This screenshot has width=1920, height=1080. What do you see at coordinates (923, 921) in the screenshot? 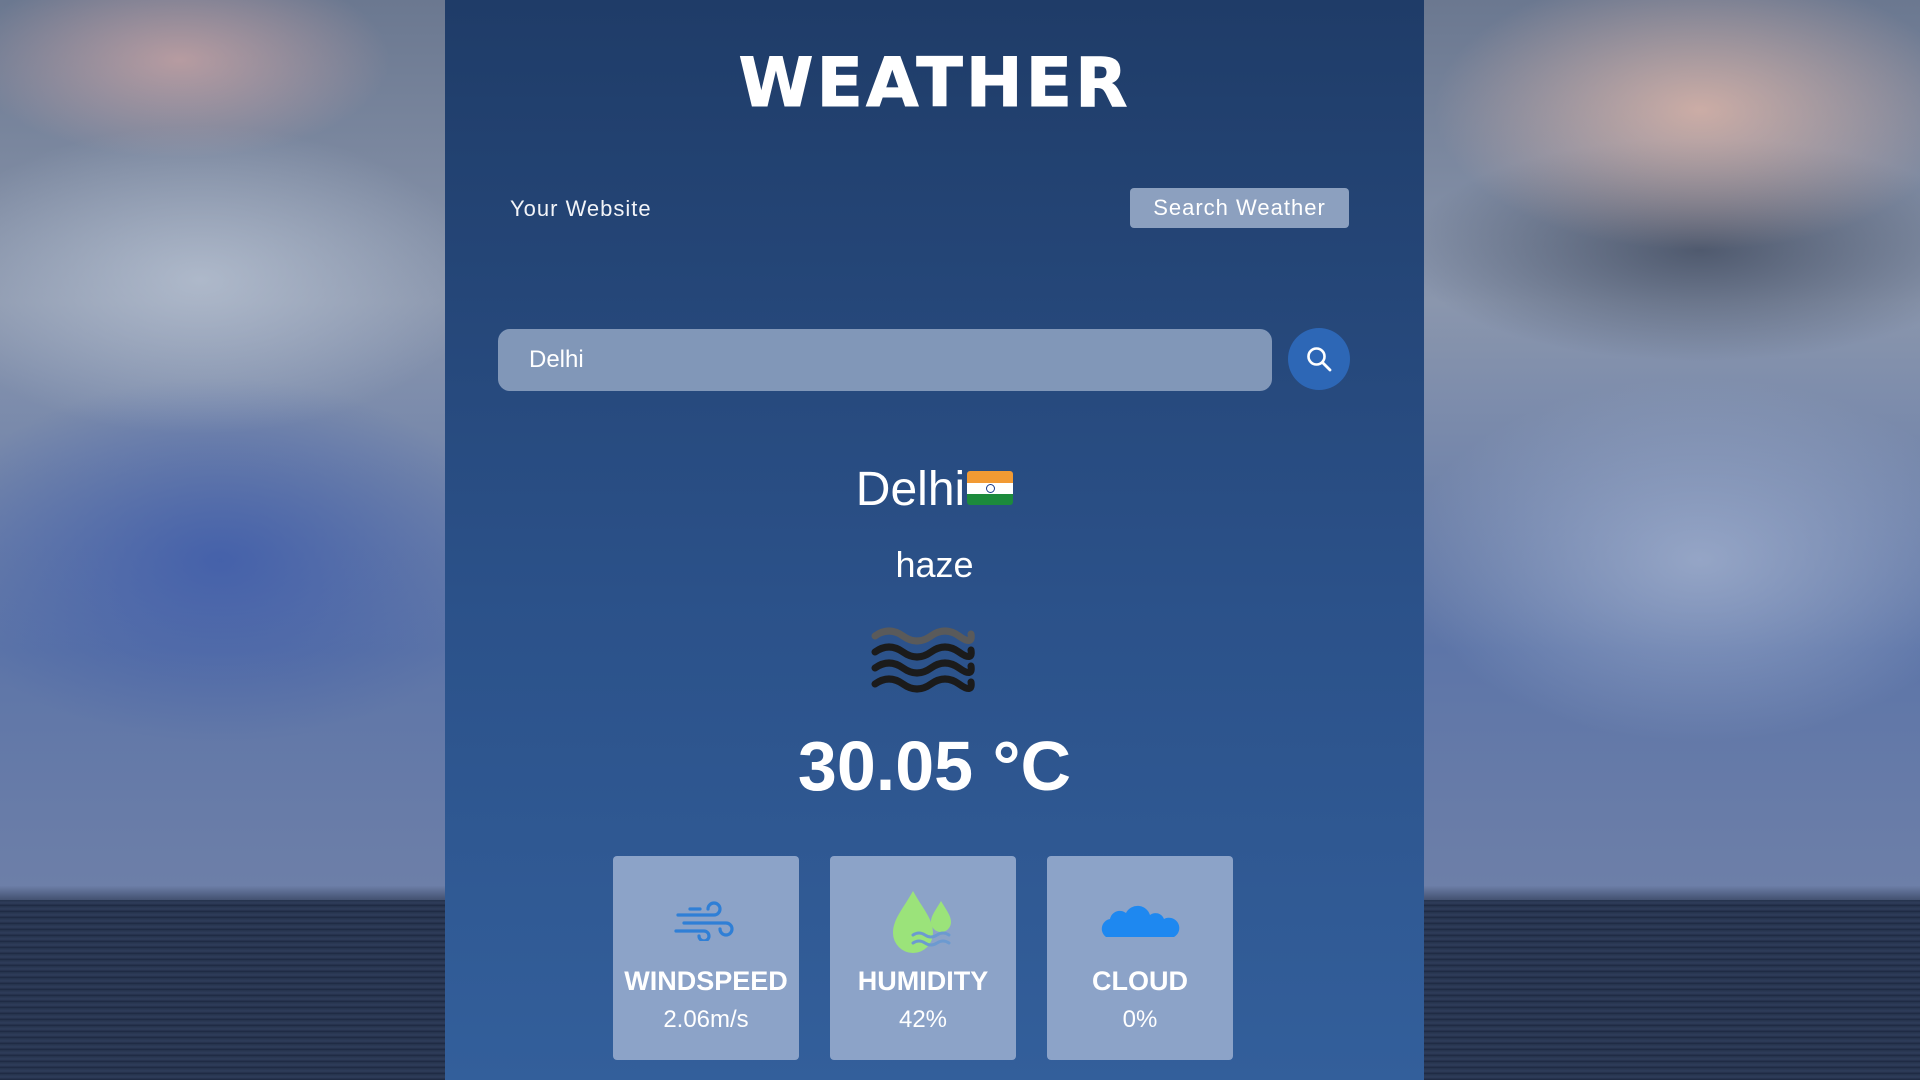
I see `humidity-drops-icon` at bounding box center [923, 921].